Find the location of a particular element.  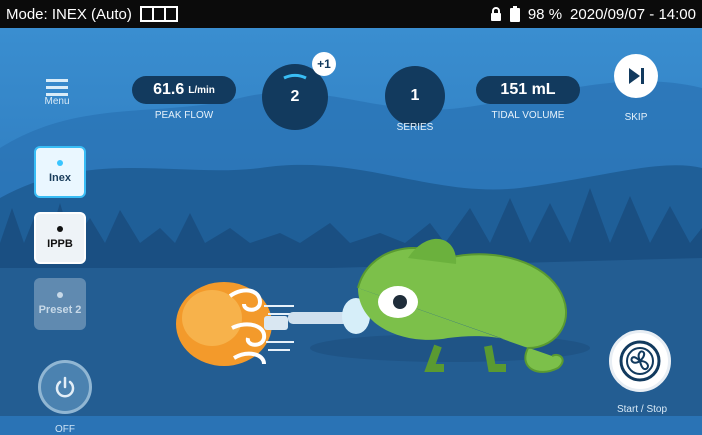

mode-button-inex: Inex is located at coordinates (60, 172).